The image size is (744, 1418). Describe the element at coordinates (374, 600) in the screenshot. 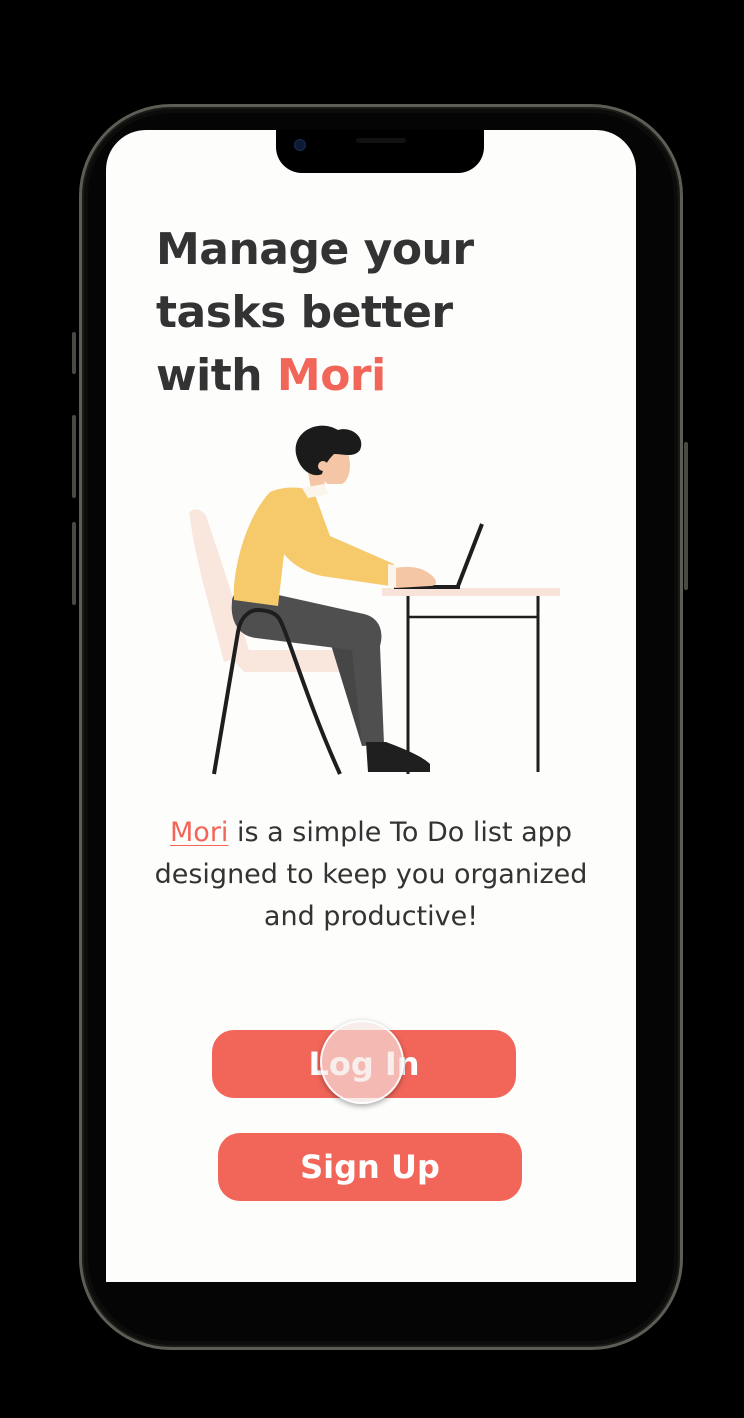

I see `person-working-on-laptop-illustration` at that location.